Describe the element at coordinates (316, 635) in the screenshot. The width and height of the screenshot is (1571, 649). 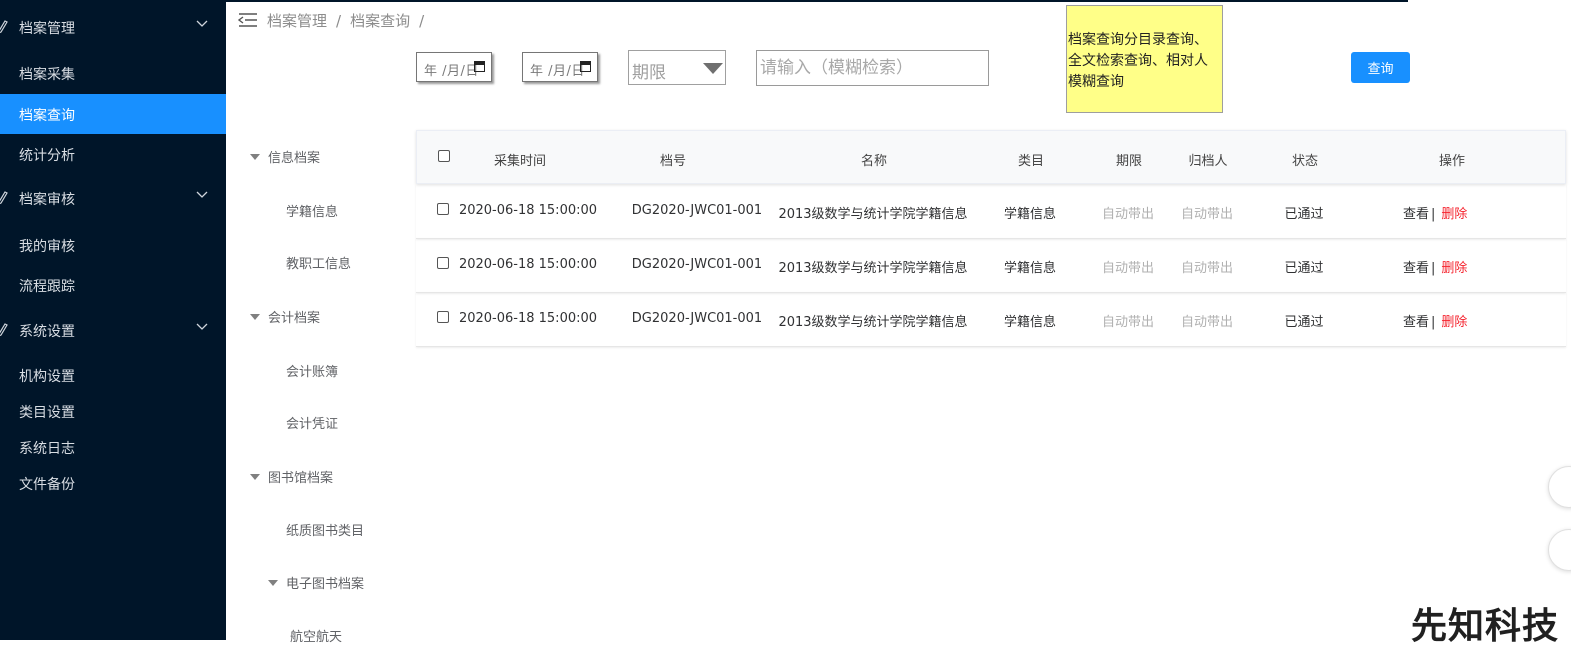
I see `tree-node-aerospace: 航空航天` at that location.